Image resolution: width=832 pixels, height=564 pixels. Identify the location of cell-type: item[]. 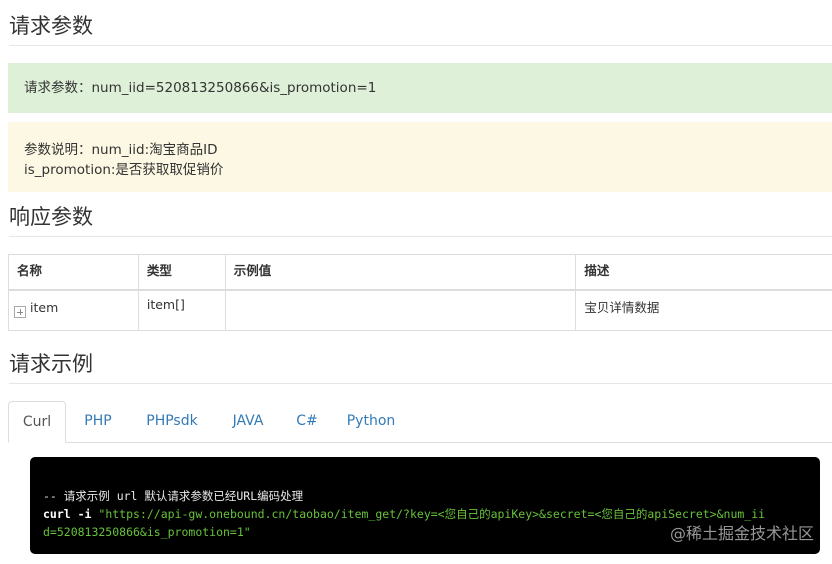
(181, 310).